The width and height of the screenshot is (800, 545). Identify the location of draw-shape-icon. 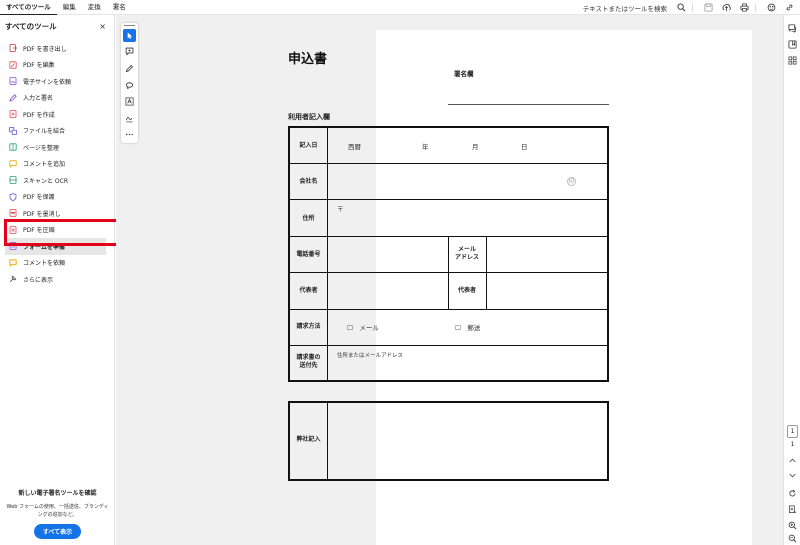
(129, 85).